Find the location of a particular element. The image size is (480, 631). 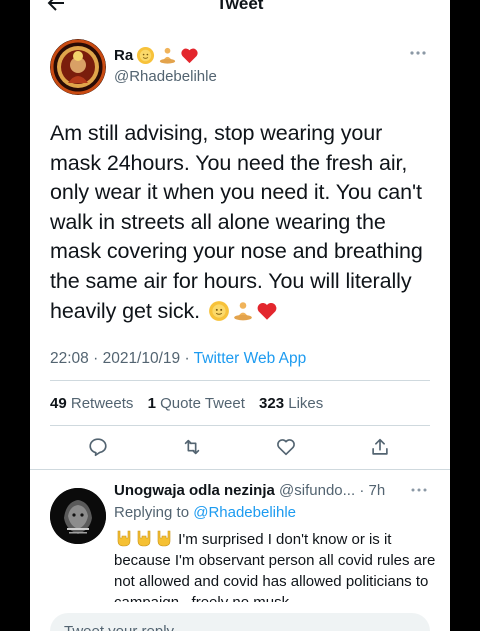

reply-avatar is located at coordinates (78, 516).